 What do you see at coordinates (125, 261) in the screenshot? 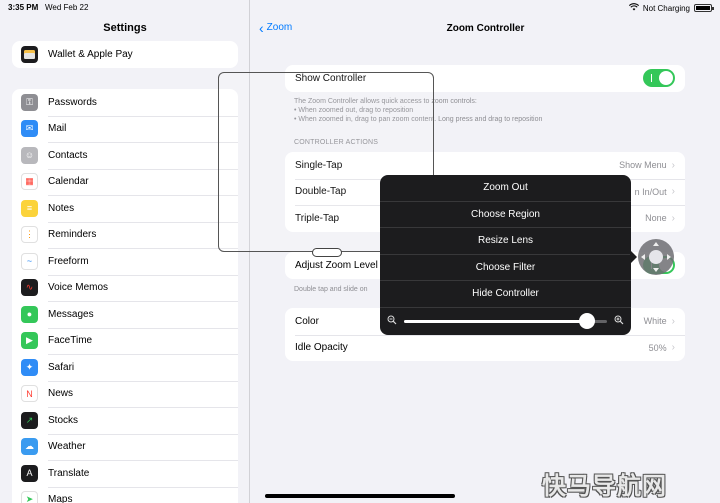
I see `sidebar-item-freeform: ~ Freeform` at bounding box center [125, 261].